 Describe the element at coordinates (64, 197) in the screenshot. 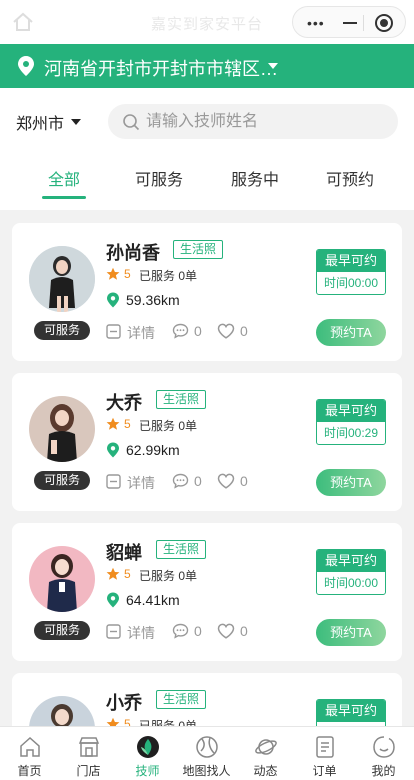

I see `active-tab-indicator` at that location.